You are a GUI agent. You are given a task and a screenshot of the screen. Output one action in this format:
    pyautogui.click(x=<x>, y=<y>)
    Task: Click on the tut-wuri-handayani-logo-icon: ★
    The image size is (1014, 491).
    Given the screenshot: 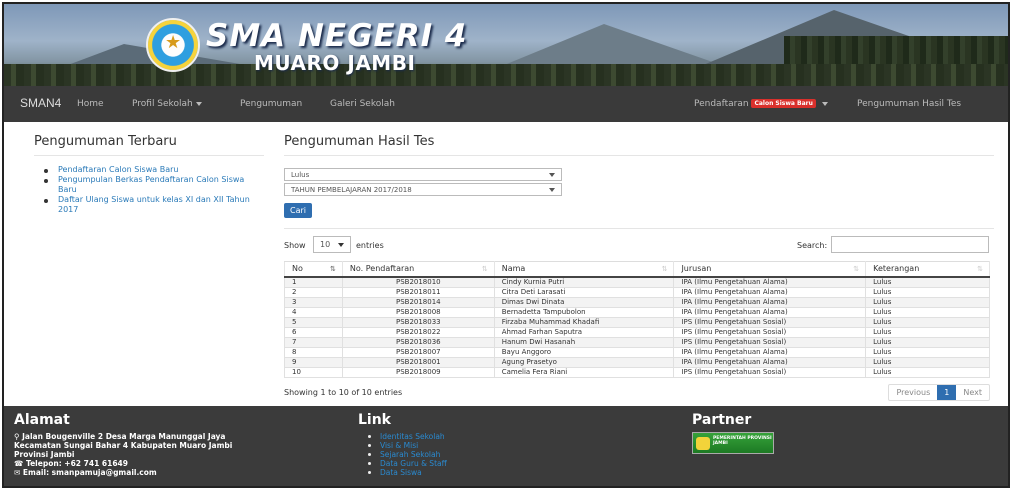 What is the action you would take?
    pyautogui.click(x=173, y=45)
    